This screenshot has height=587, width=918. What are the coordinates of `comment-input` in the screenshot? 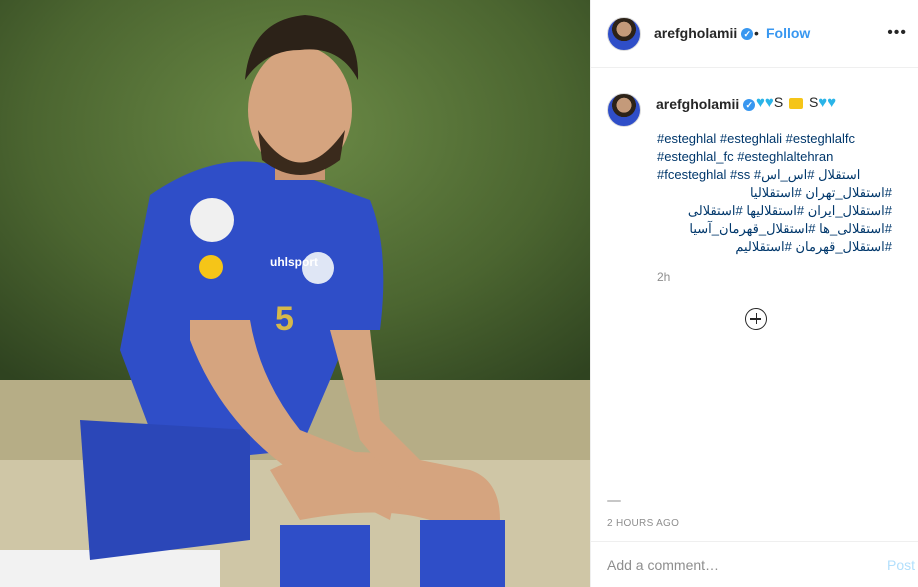 It's located at (727, 565).